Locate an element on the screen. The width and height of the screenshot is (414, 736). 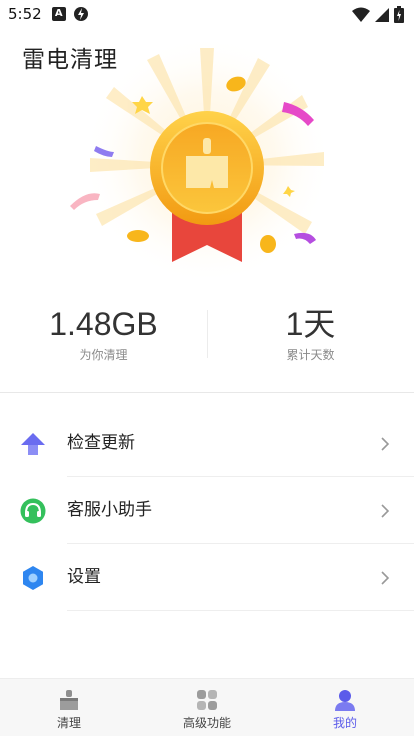
font-a-icon: A is located at coordinates (58, 14).